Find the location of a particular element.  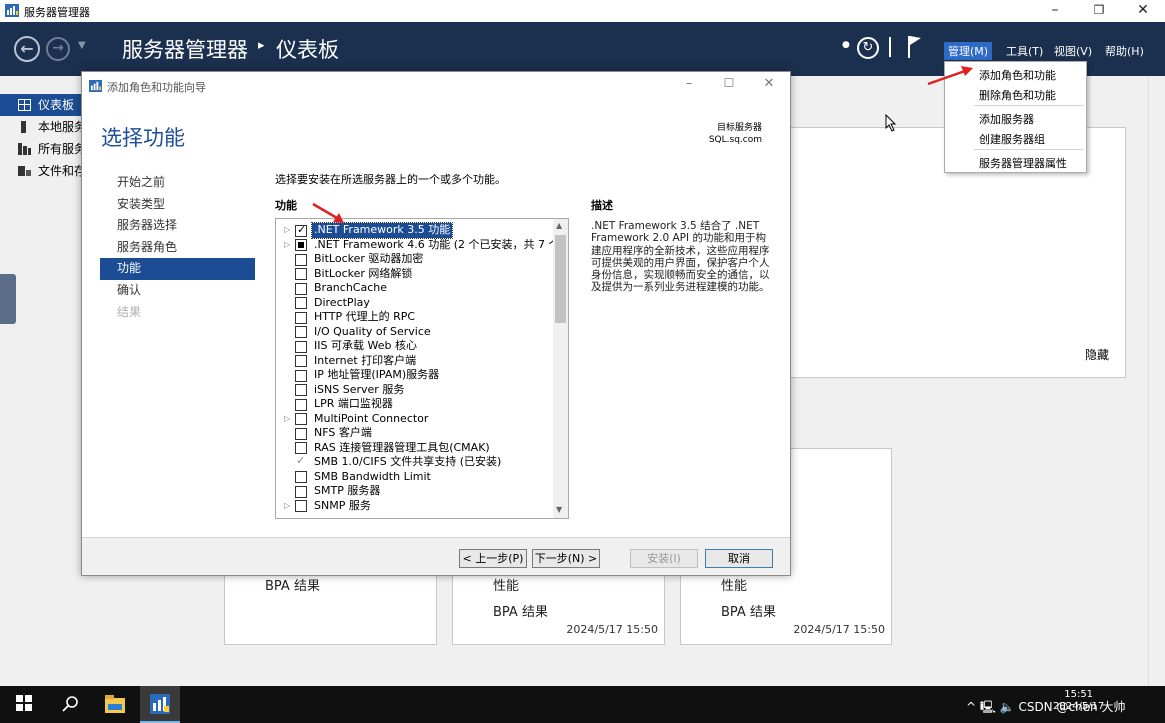

feature-label: Internet 打印客户端 is located at coordinates (365, 361).